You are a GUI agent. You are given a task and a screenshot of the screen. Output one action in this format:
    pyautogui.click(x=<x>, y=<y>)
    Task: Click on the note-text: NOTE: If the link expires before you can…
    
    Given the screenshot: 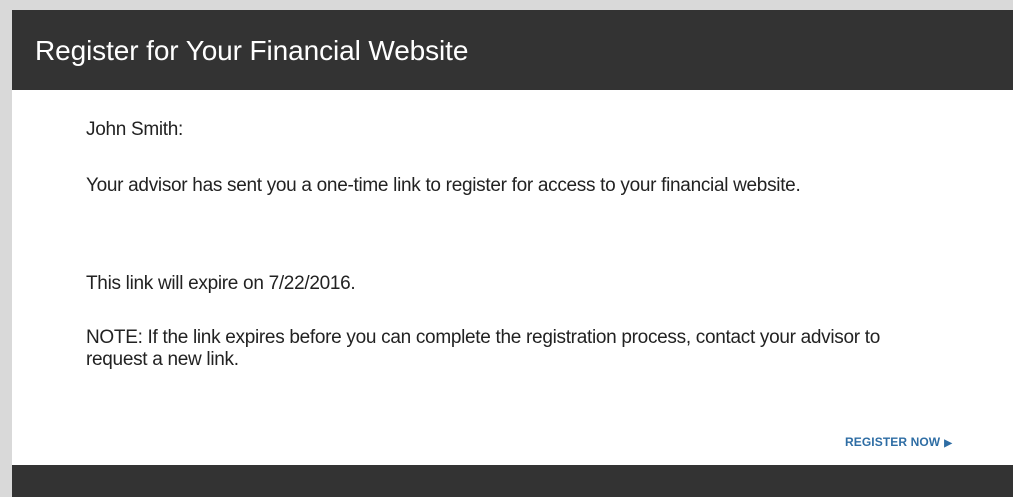 What is the action you would take?
    pyautogui.click(x=483, y=348)
    